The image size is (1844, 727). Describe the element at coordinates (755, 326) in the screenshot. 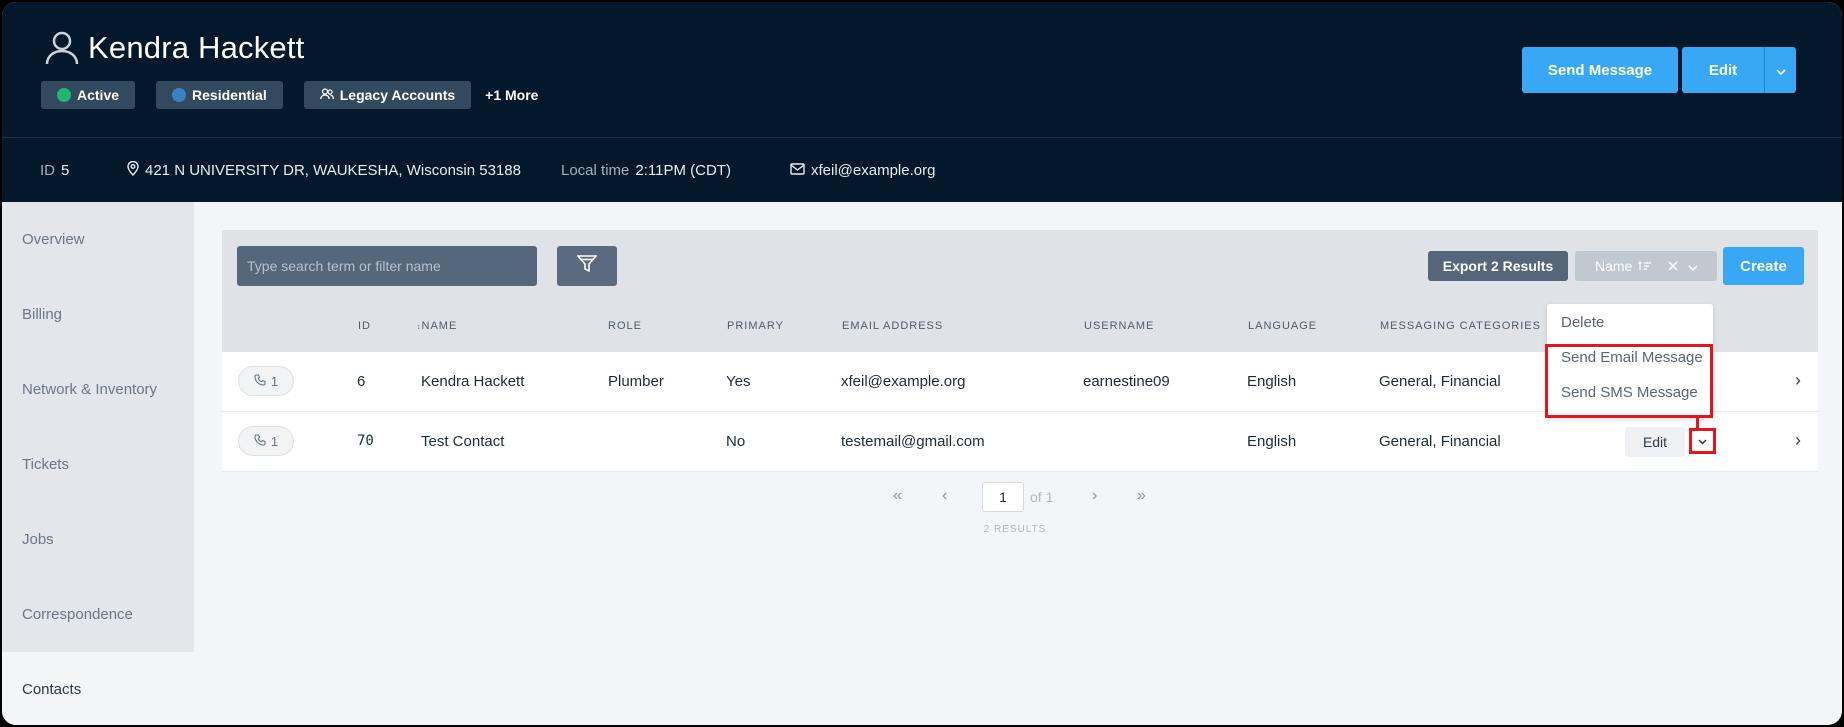

I see `column-header-primary: Primary` at that location.